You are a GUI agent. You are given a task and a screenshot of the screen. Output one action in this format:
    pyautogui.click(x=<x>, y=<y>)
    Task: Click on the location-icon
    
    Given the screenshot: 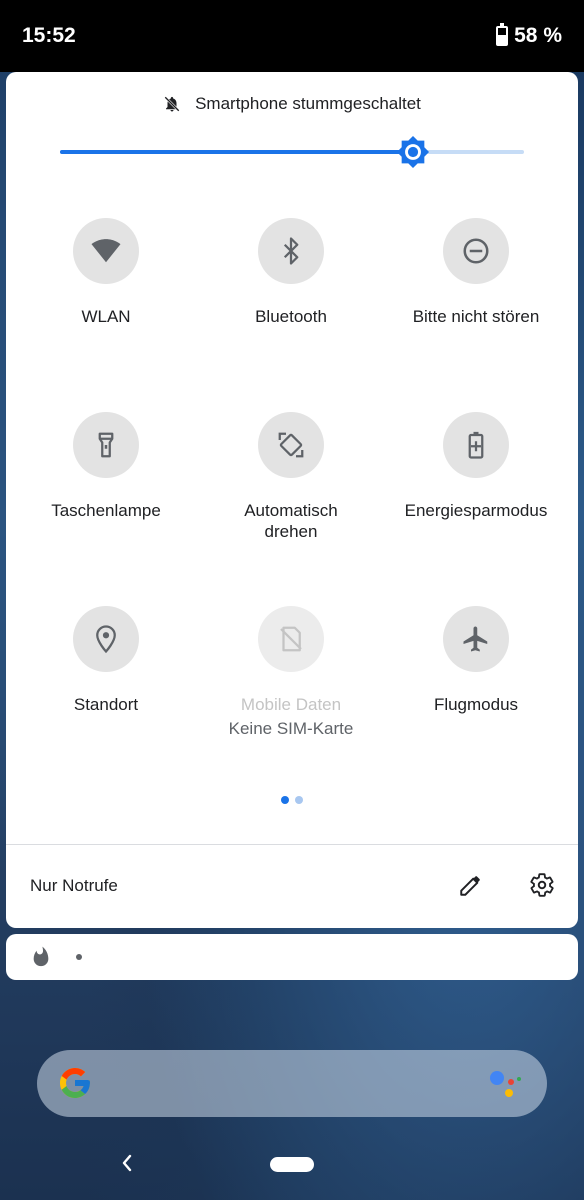 What is the action you would take?
    pyautogui.click(x=106, y=639)
    